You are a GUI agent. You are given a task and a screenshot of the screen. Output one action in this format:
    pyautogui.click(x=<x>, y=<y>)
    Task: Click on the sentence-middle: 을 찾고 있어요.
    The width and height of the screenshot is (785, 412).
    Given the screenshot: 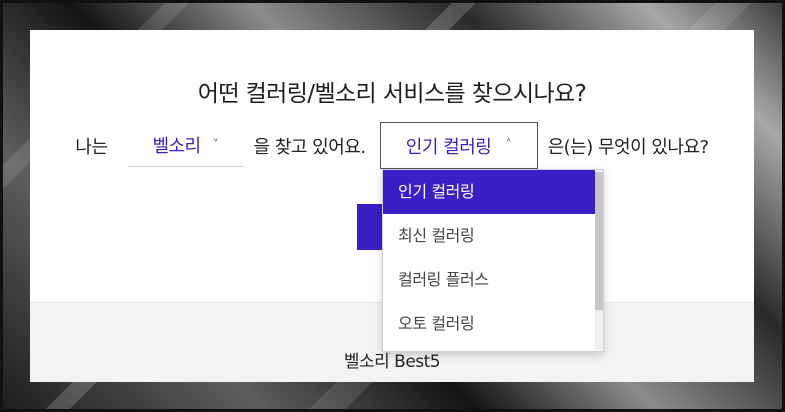 What is the action you would take?
    pyautogui.click(x=310, y=147)
    